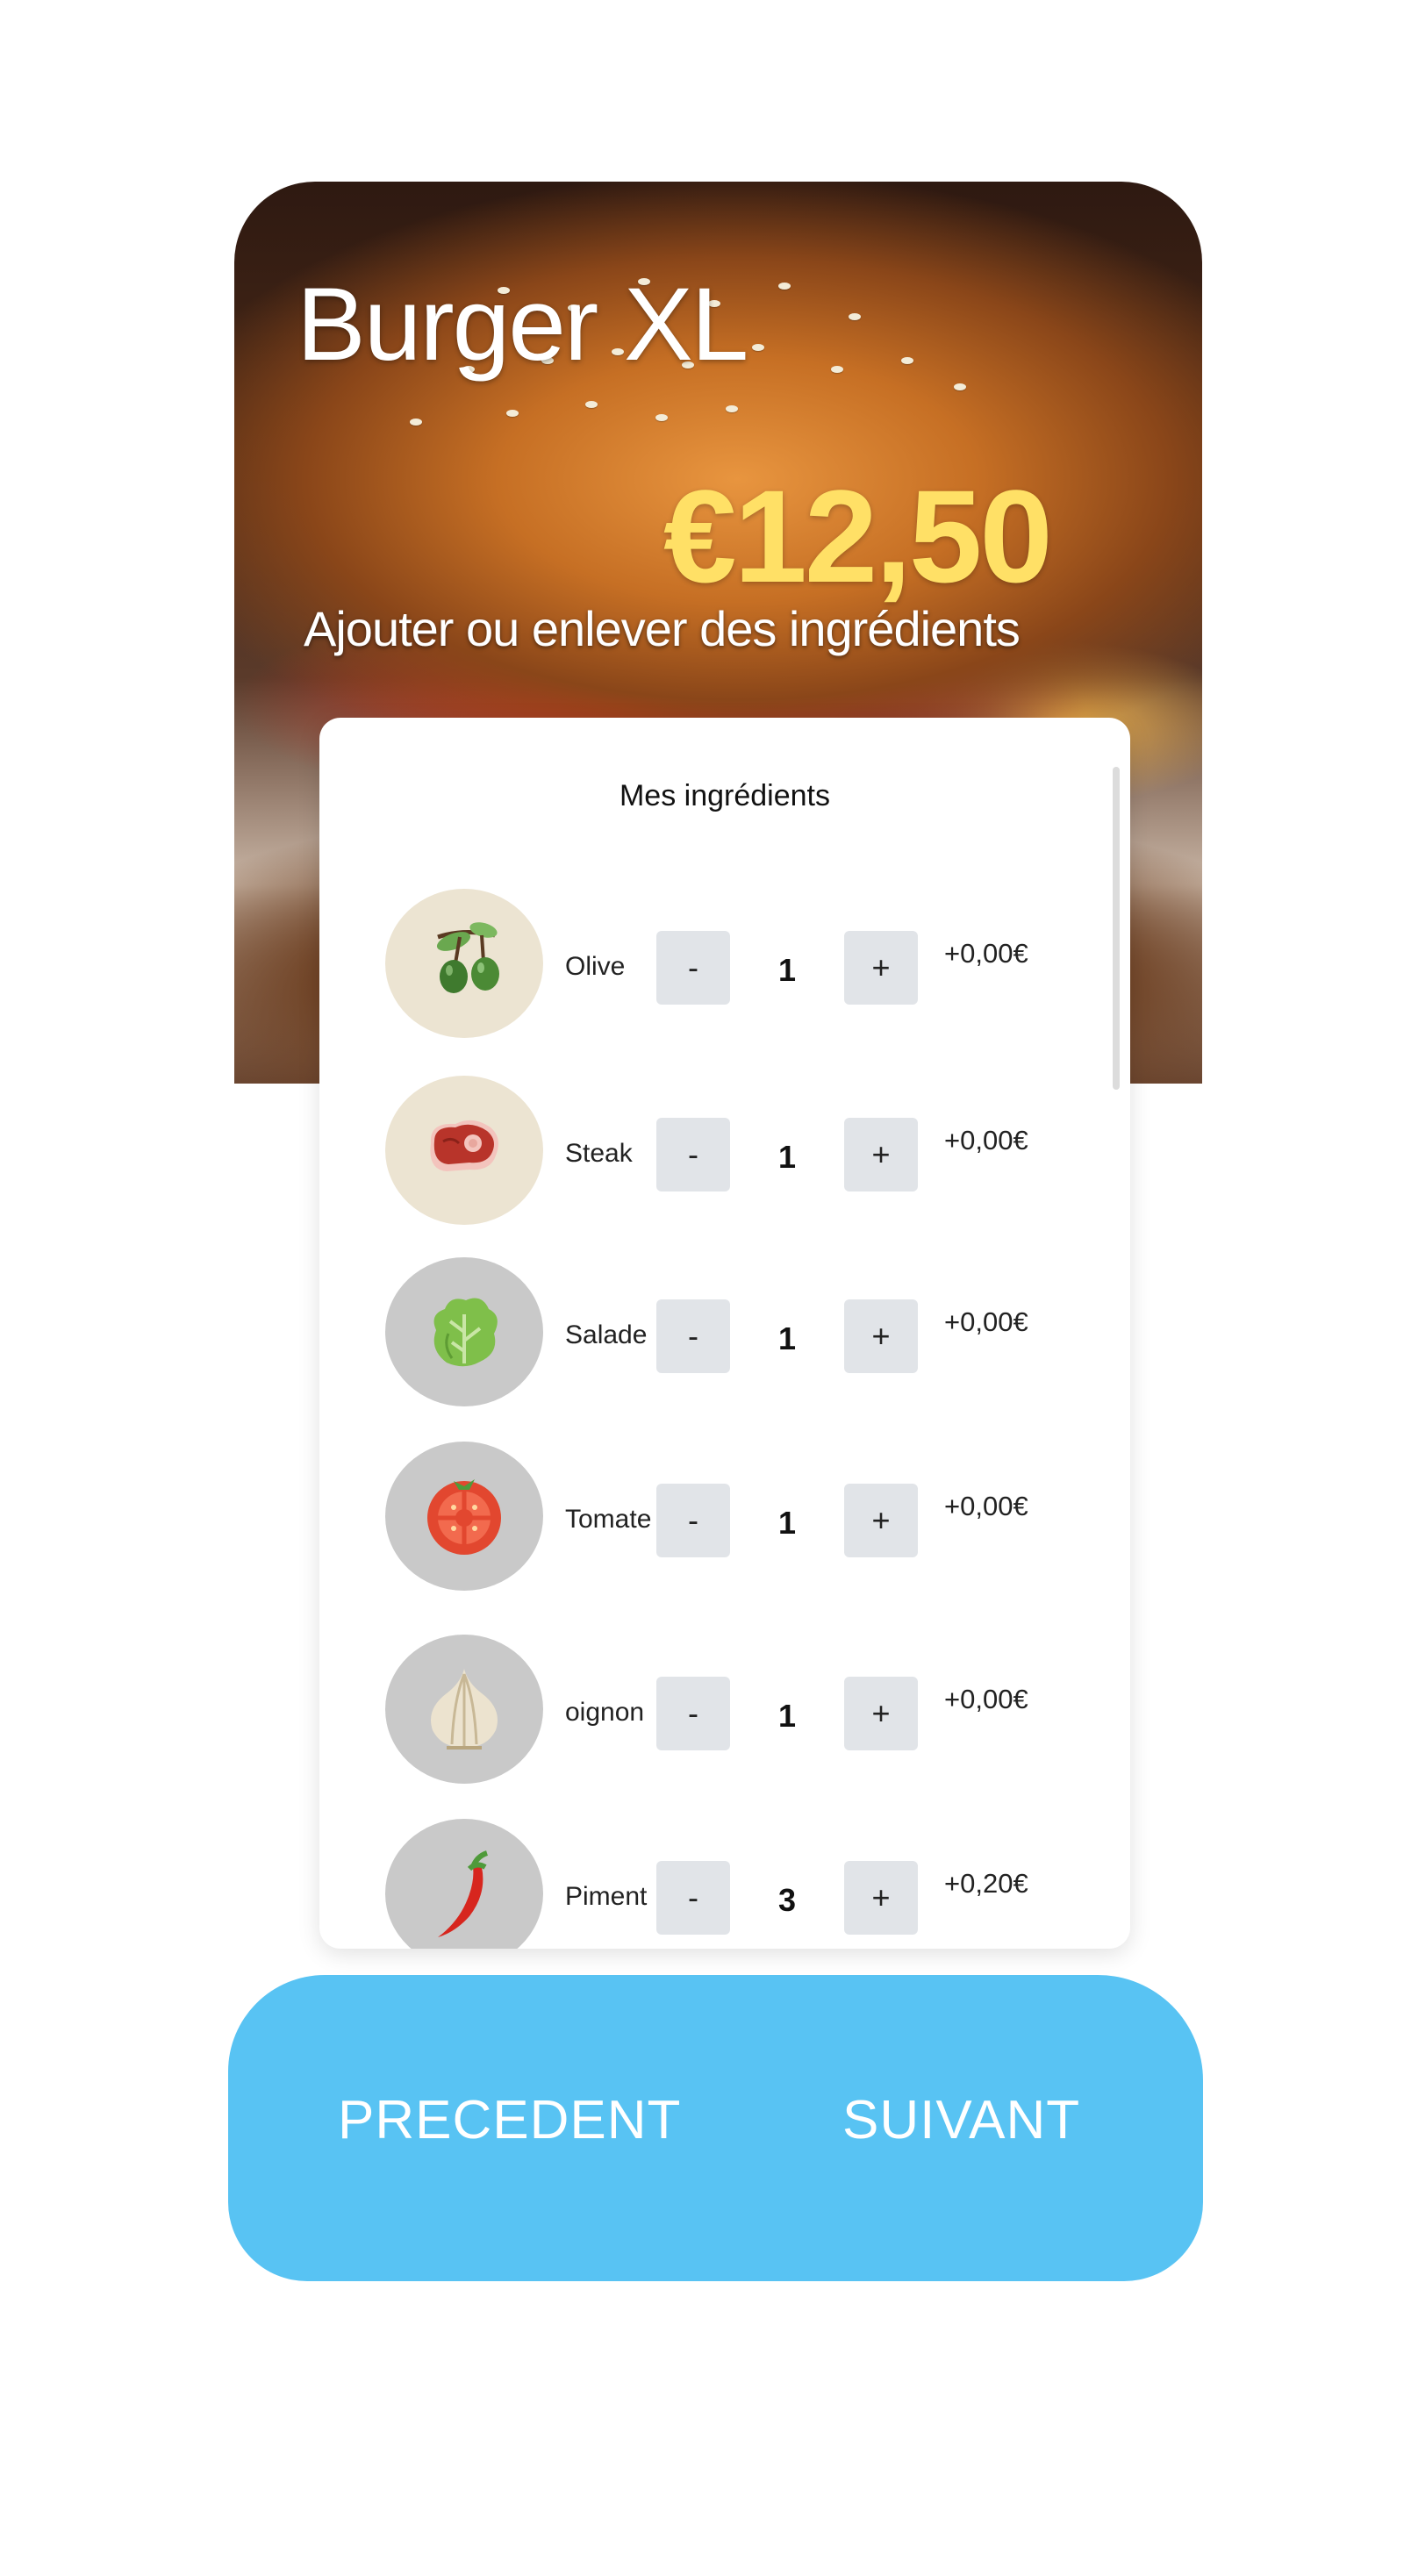 The width and height of the screenshot is (1411, 2576). I want to click on increase-piment-button: +, so click(881, 1898).